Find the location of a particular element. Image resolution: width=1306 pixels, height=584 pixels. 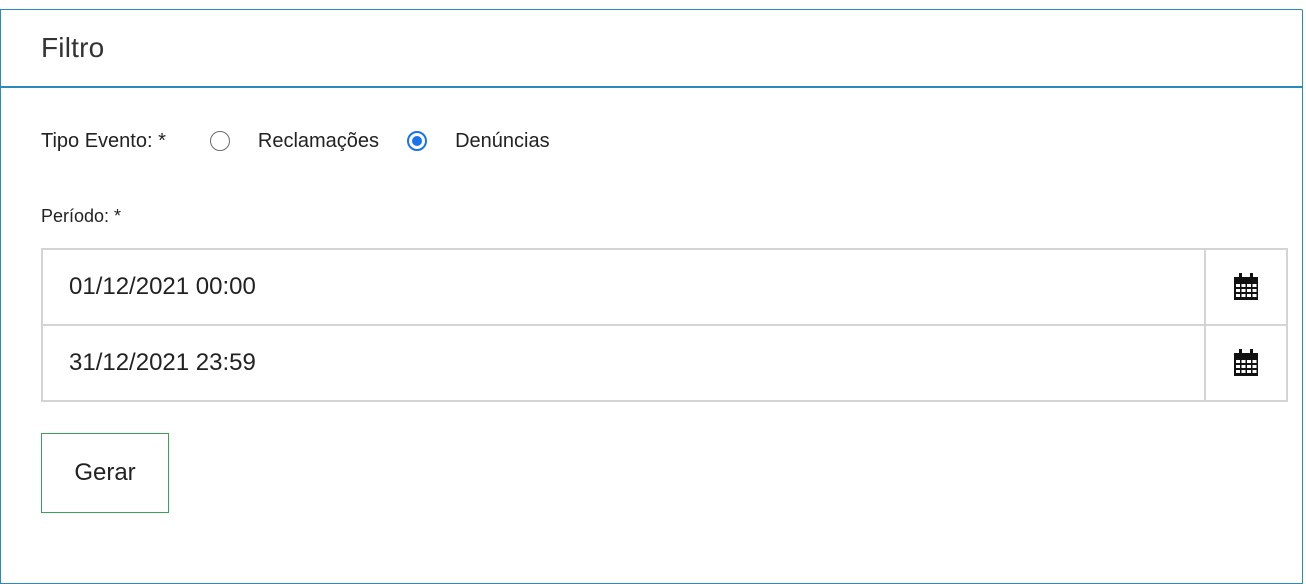

gerar-button: Gerar is located at coordinates (105, 473).